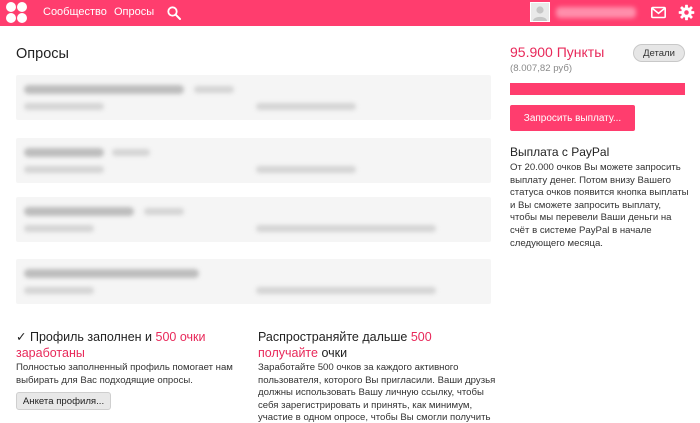 Image resolution: width=700 pixels, height=423 pixels. What do you see at coordinates (560, 152) in the screenshot?
I see `paypal-heading: Выплата с PayPal` at bounding box center [560, 152].